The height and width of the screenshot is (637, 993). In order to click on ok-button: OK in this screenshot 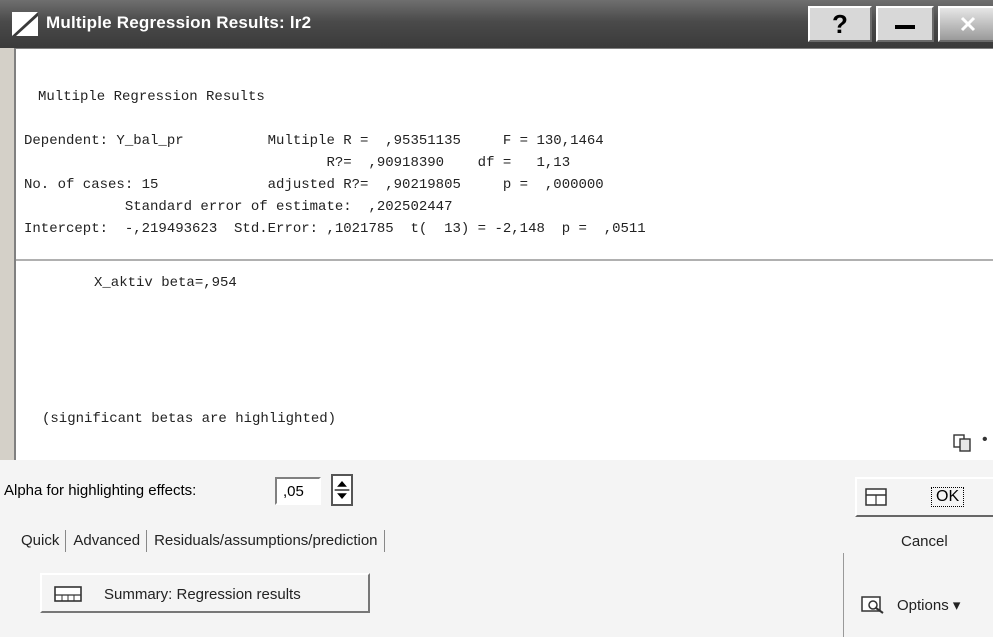, I will do `click(924, 497)`.